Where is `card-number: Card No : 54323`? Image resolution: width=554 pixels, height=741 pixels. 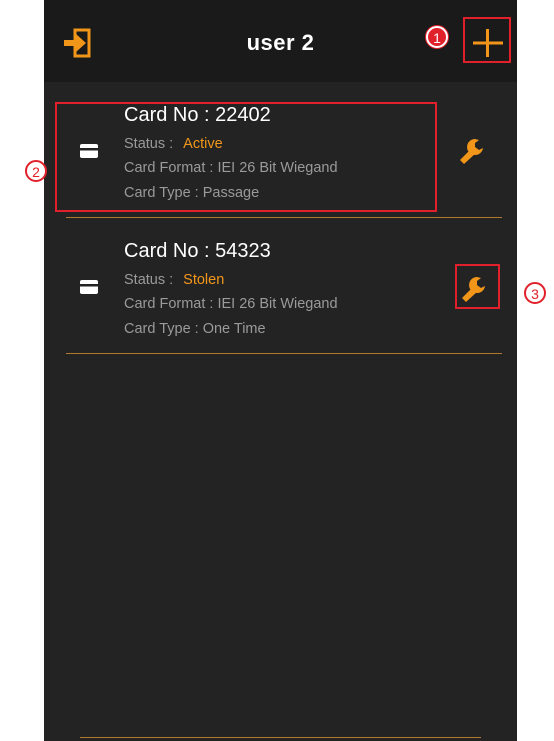 card-number: Card No : 54323 is located at coordinates (197, 251).